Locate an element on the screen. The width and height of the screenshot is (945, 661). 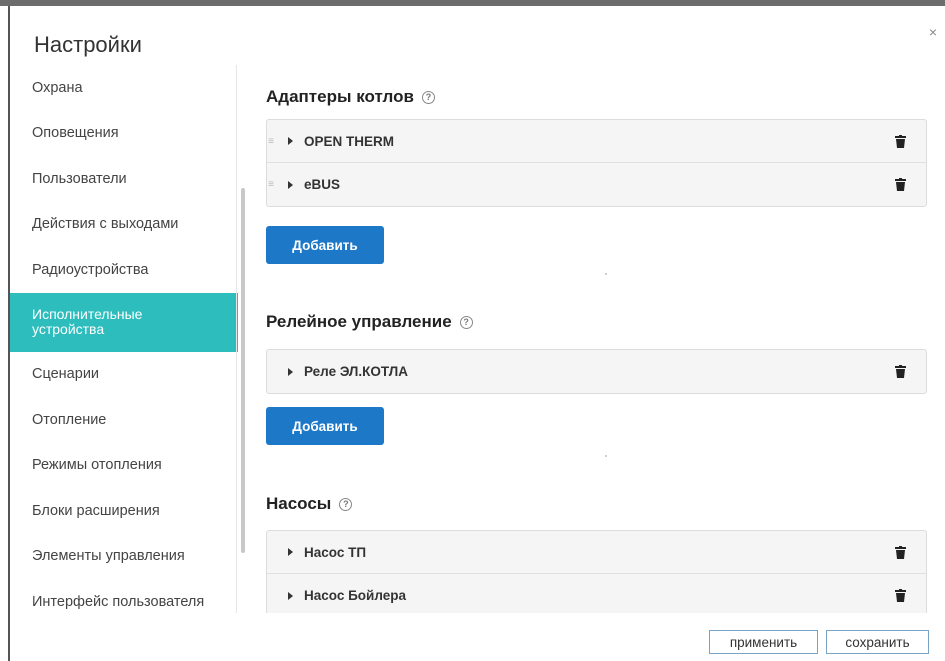
sidebar-item-heating-modes: Режимы отопления is located at coordinates (124, 466).